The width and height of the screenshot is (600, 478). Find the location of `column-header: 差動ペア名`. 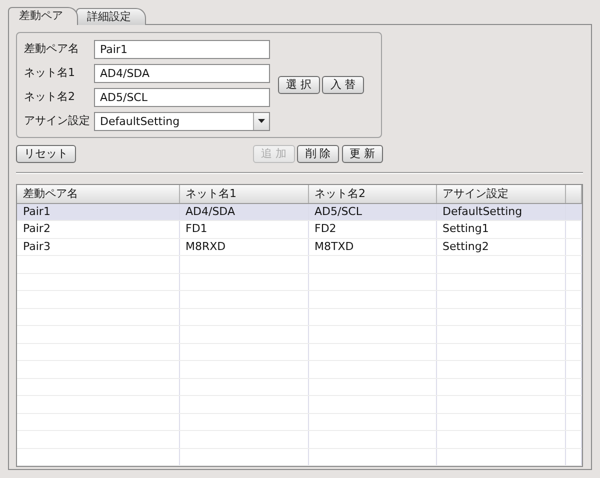

column-header: 差動ペア名 is located at coordinates (98, 194).